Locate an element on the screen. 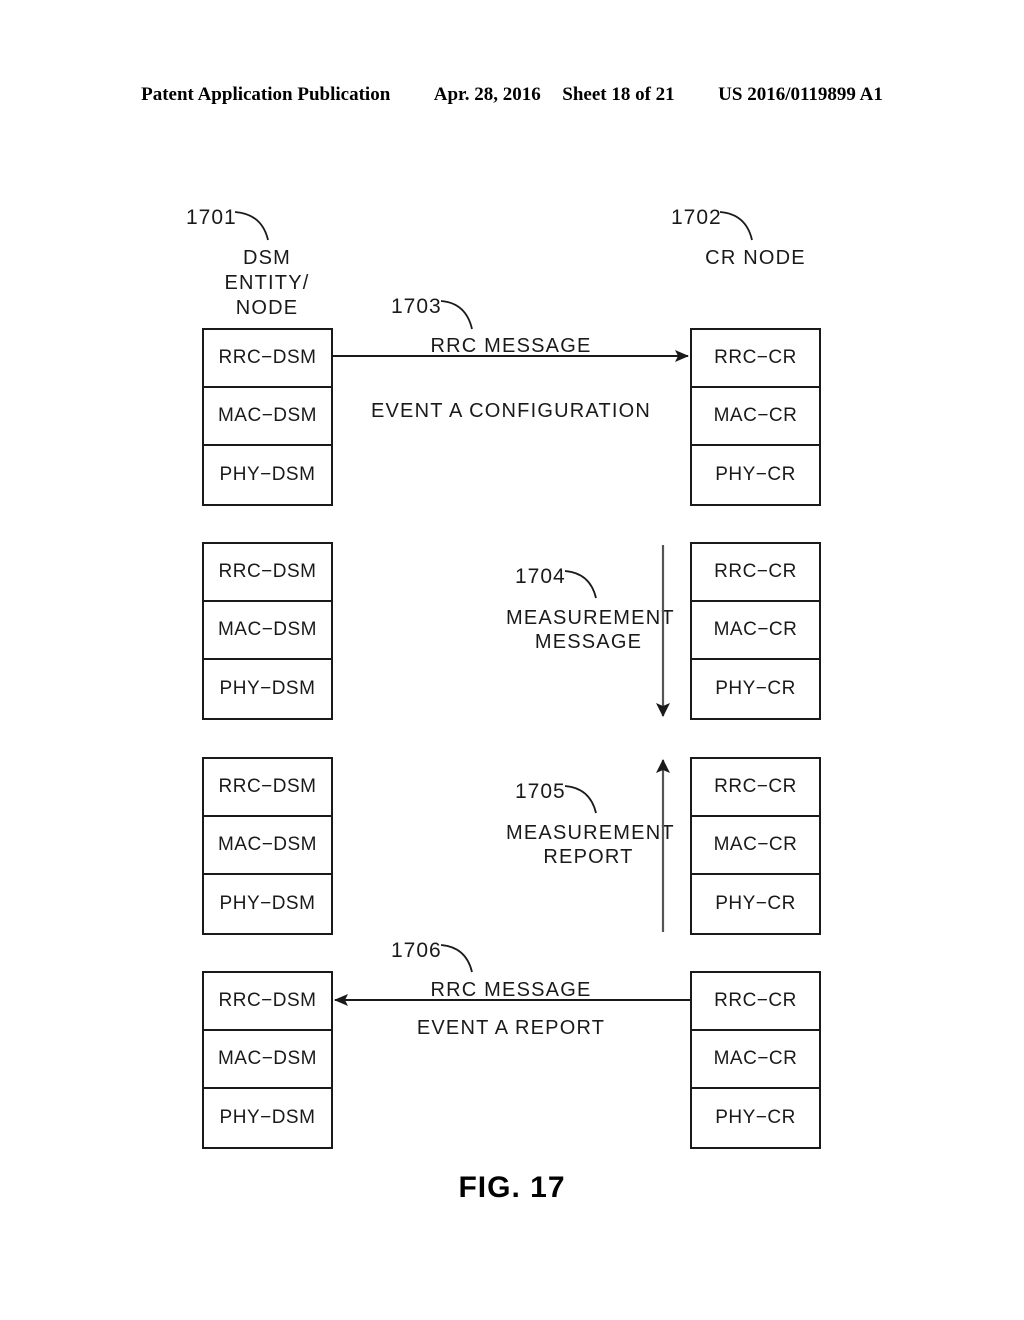 The height and width of the screenshot is (1320, 1024). right-stack-row1-layer-rrc: RRC−CR is located at coordinates (755, 359).